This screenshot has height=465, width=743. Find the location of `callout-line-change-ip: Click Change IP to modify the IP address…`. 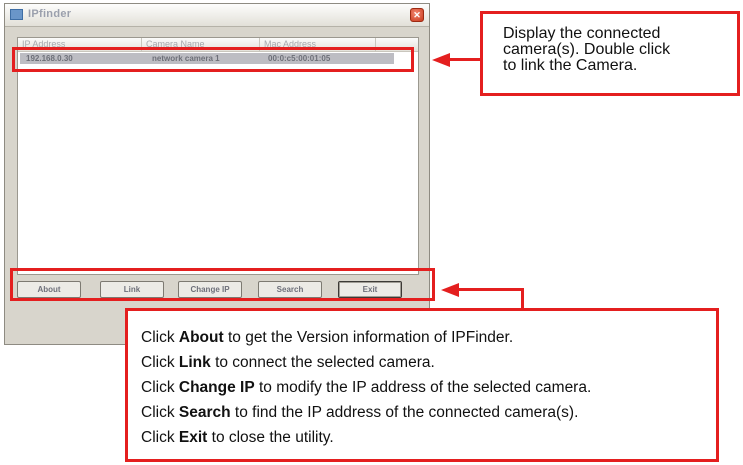

callout-line-change-ip: Click Change IP to modify the IP address… is located at coordinates (428, 387).